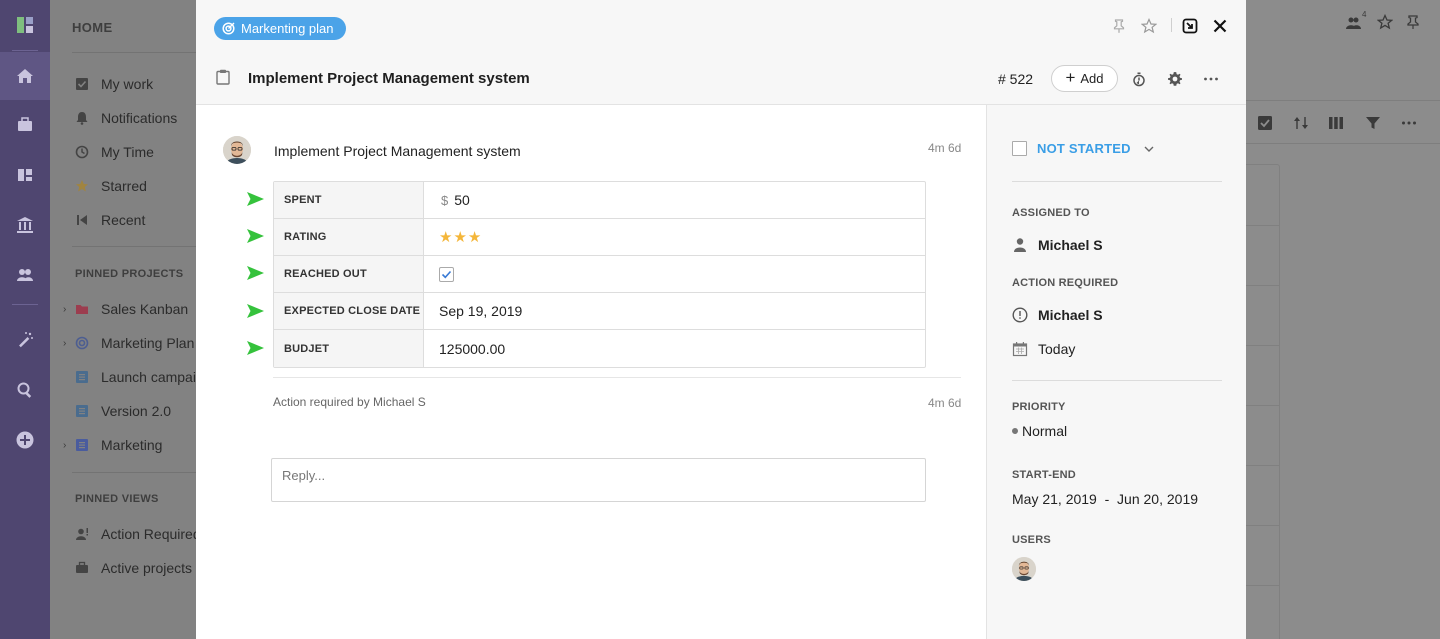 Image resolution: width=1440 pixels, height=639 pixels. Describe the element at coordinates (1373, 124) in the screenshot. I see `filter-icon` at that location.